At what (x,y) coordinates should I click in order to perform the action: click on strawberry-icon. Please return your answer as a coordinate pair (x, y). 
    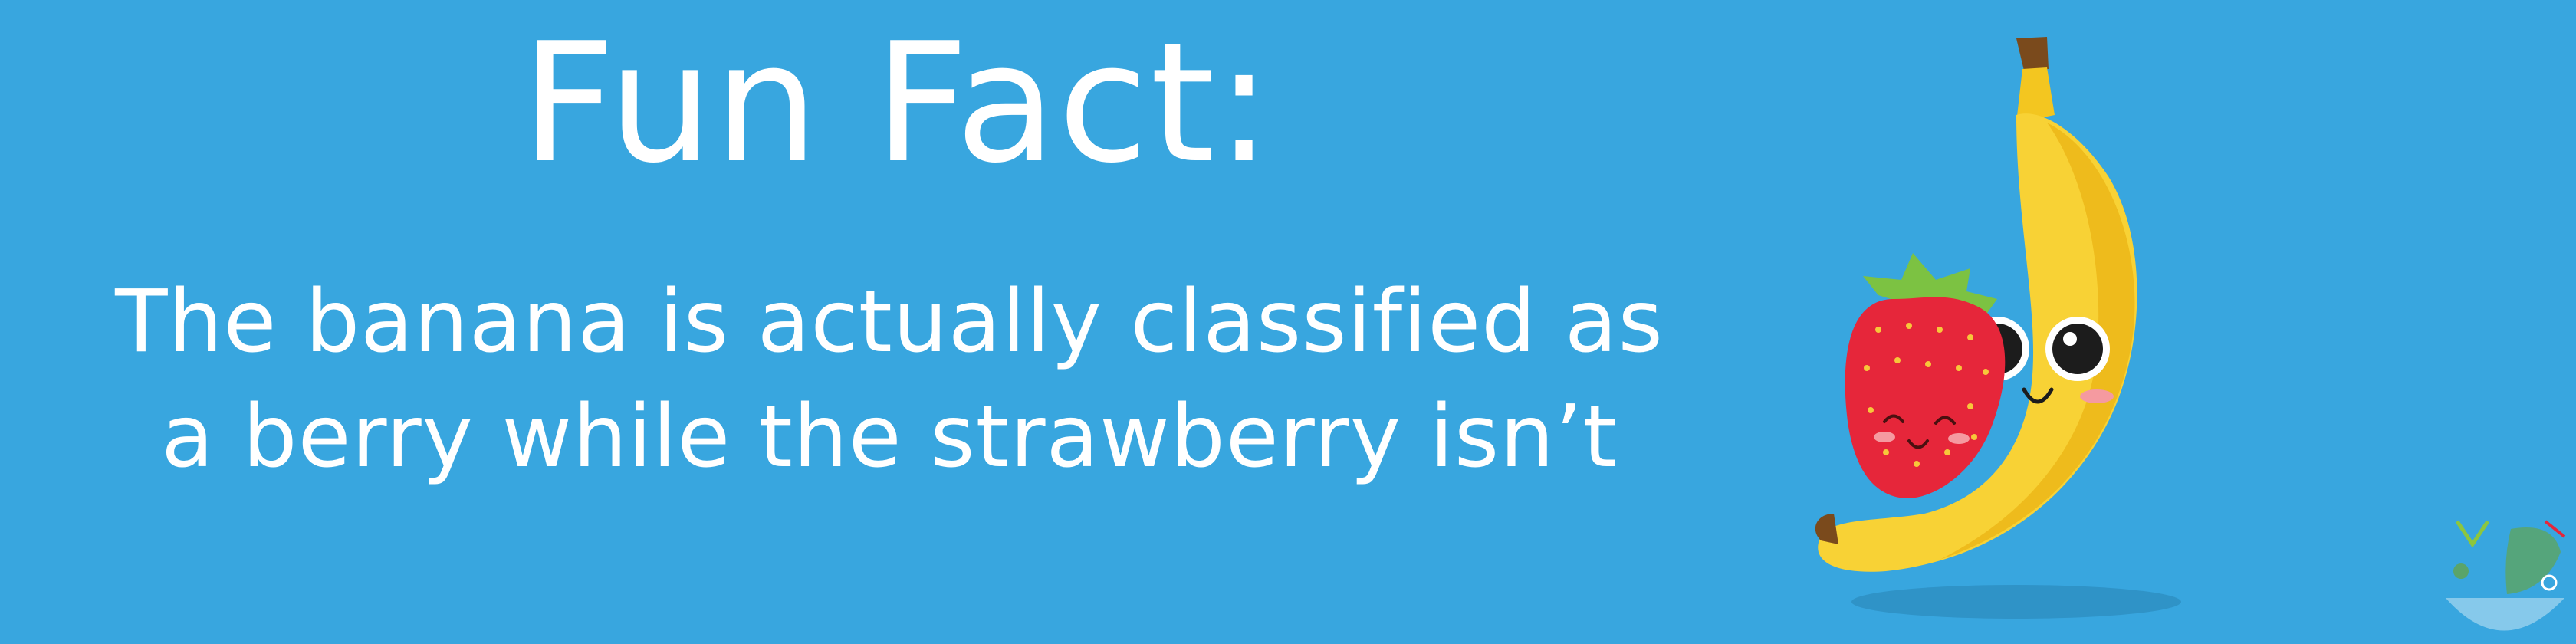
    Looking at the image, I should click on (1926, 376).